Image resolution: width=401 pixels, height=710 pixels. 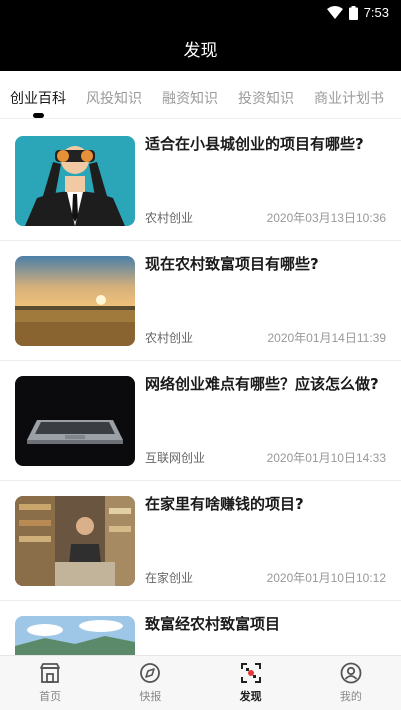 What do you see at coordinates (350, 696) in the screenshot?
I see `nav-profile-label: 我的` at bounding box center [350, 696].